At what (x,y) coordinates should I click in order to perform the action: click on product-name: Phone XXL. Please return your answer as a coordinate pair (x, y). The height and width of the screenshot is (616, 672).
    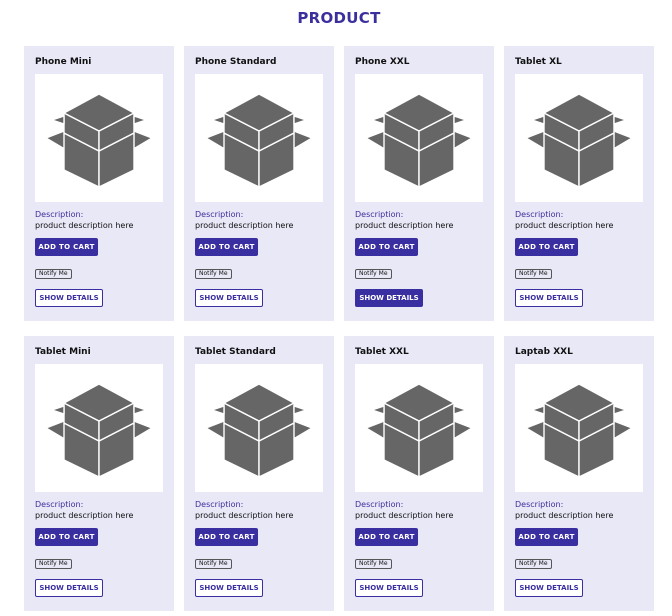
    Looking at the image, I should click on (382, 62).